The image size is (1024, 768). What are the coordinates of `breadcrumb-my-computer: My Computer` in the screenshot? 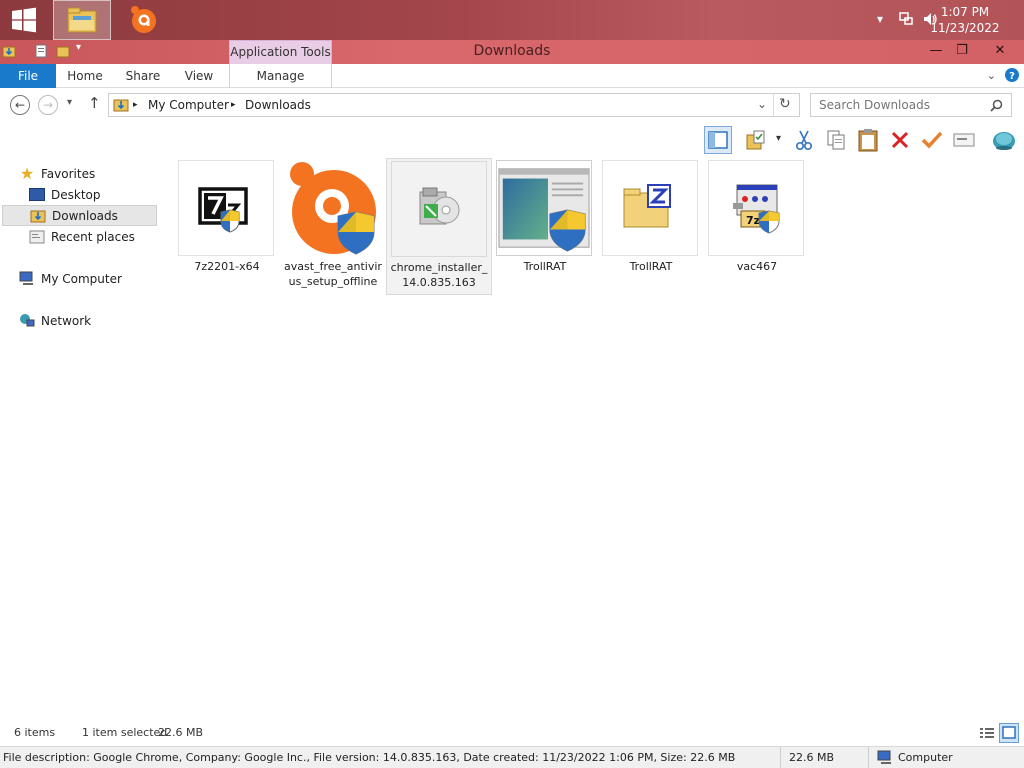 It's located at (188, 105).